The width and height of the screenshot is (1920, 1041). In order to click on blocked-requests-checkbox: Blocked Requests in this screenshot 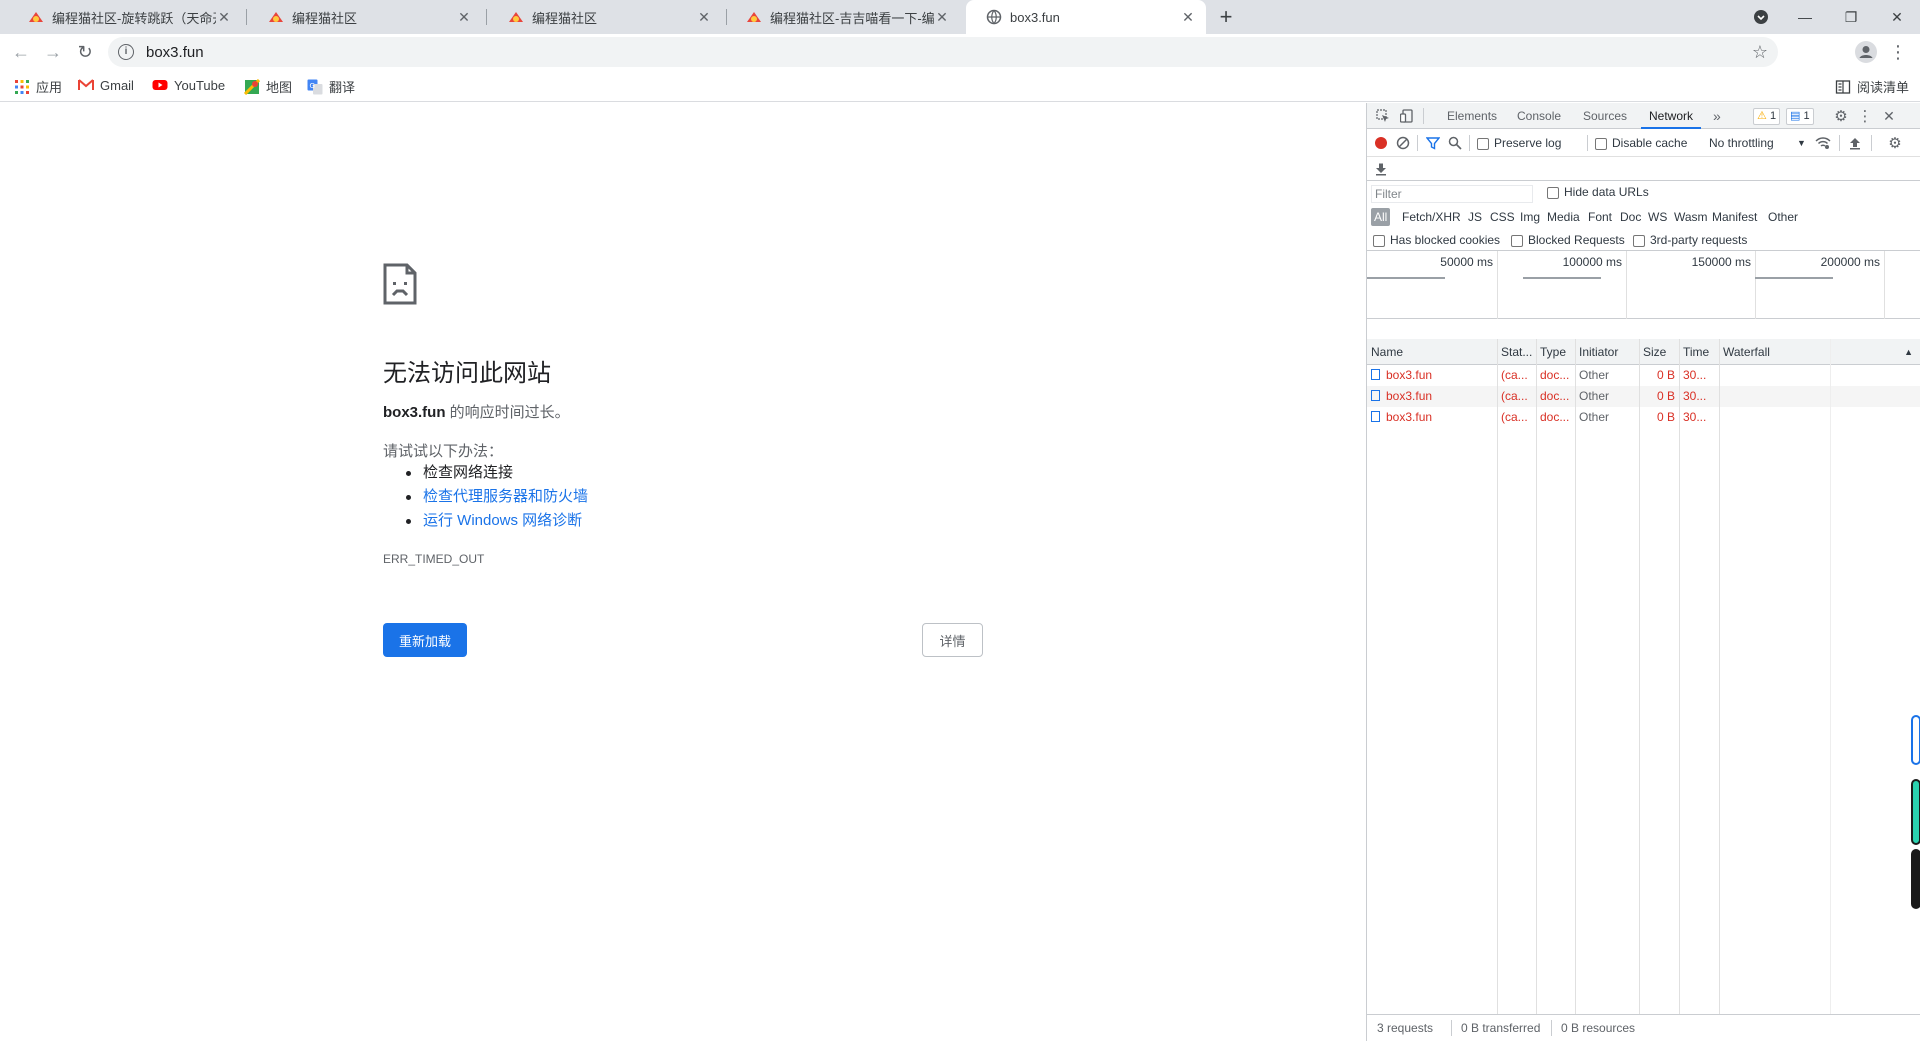, I will do `click(1568, 240)`.